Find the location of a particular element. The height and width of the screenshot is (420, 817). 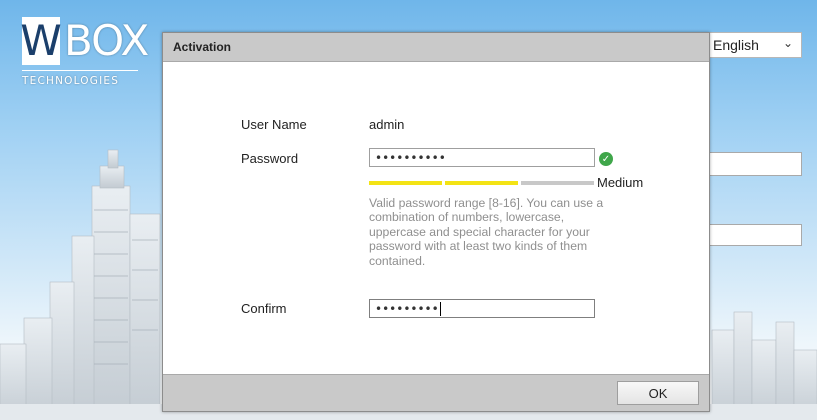

logo-subtitle: TECHNOLOGIES is located at coordinates (80, 78).